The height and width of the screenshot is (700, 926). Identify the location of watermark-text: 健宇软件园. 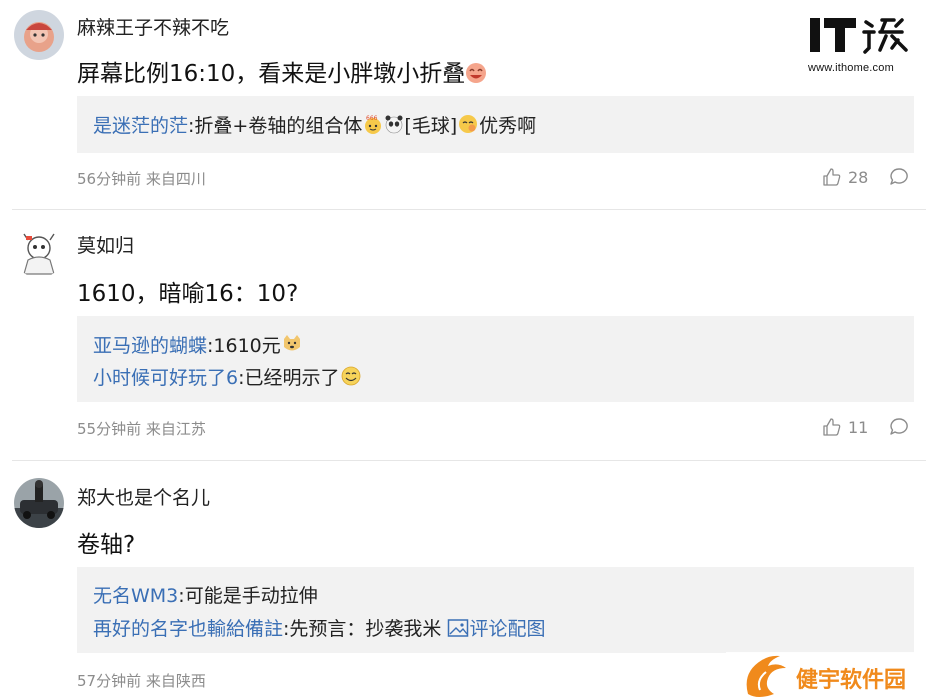
(851, 680).